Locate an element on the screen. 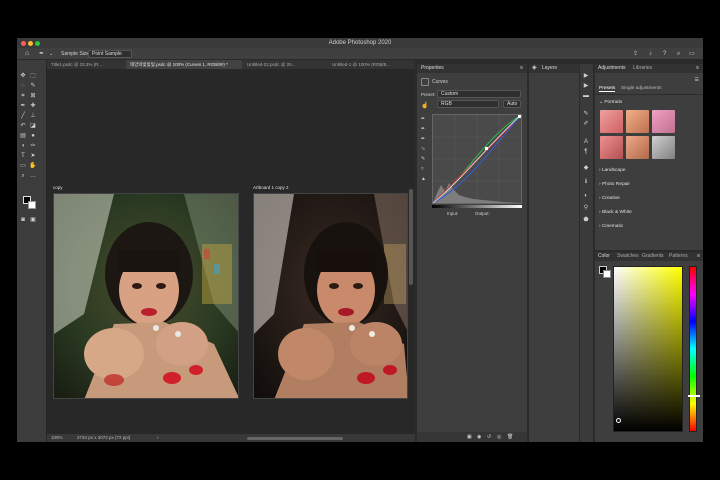  horizontal-scrollbar is located at coordinates (295, 438).